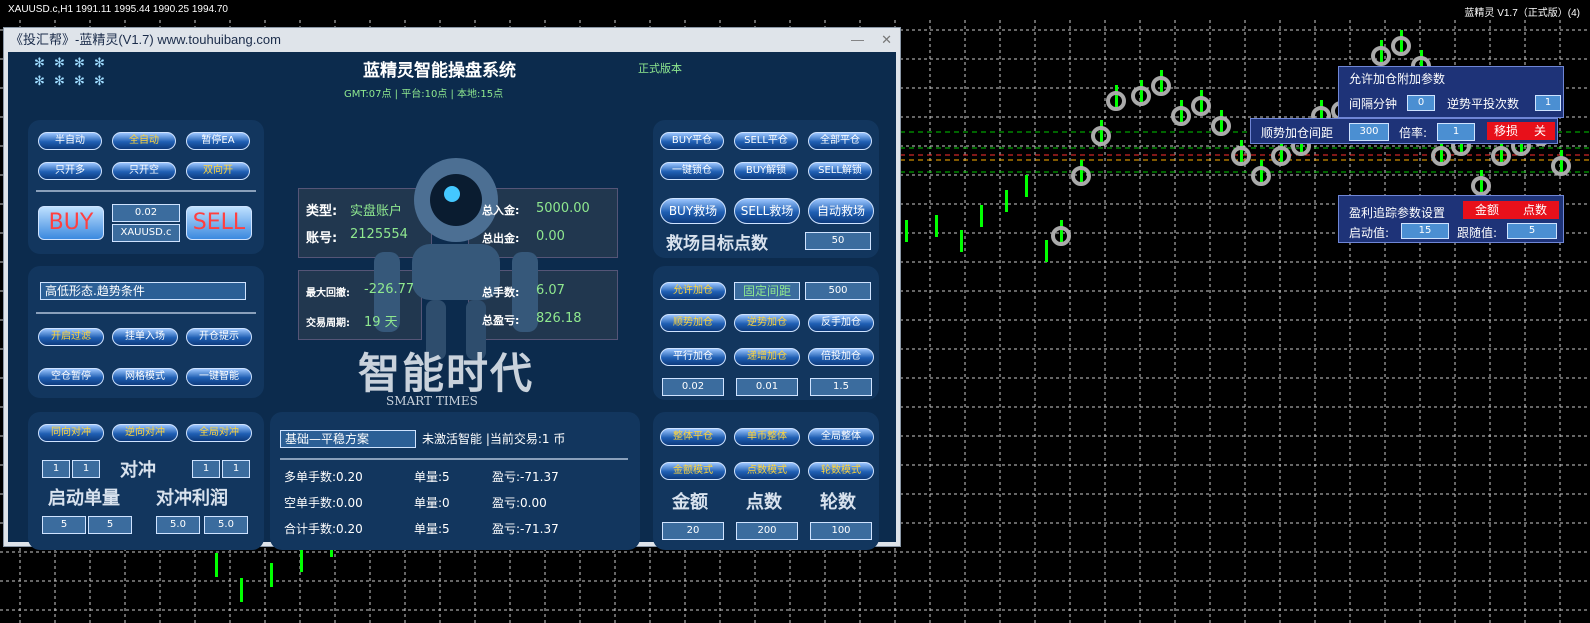 This screenshot has width=1590, height=623. Describe the element at coordinates (693, 357) in the screenshot. I see `add-position-button: 平行加仓` at that location.